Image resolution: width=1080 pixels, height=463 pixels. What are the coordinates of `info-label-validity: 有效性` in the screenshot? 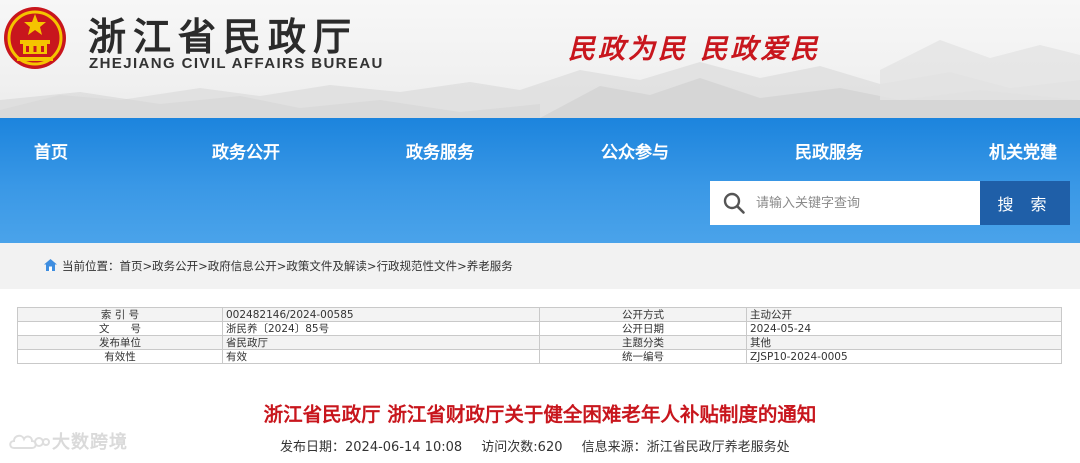 It's located at (120, 356).